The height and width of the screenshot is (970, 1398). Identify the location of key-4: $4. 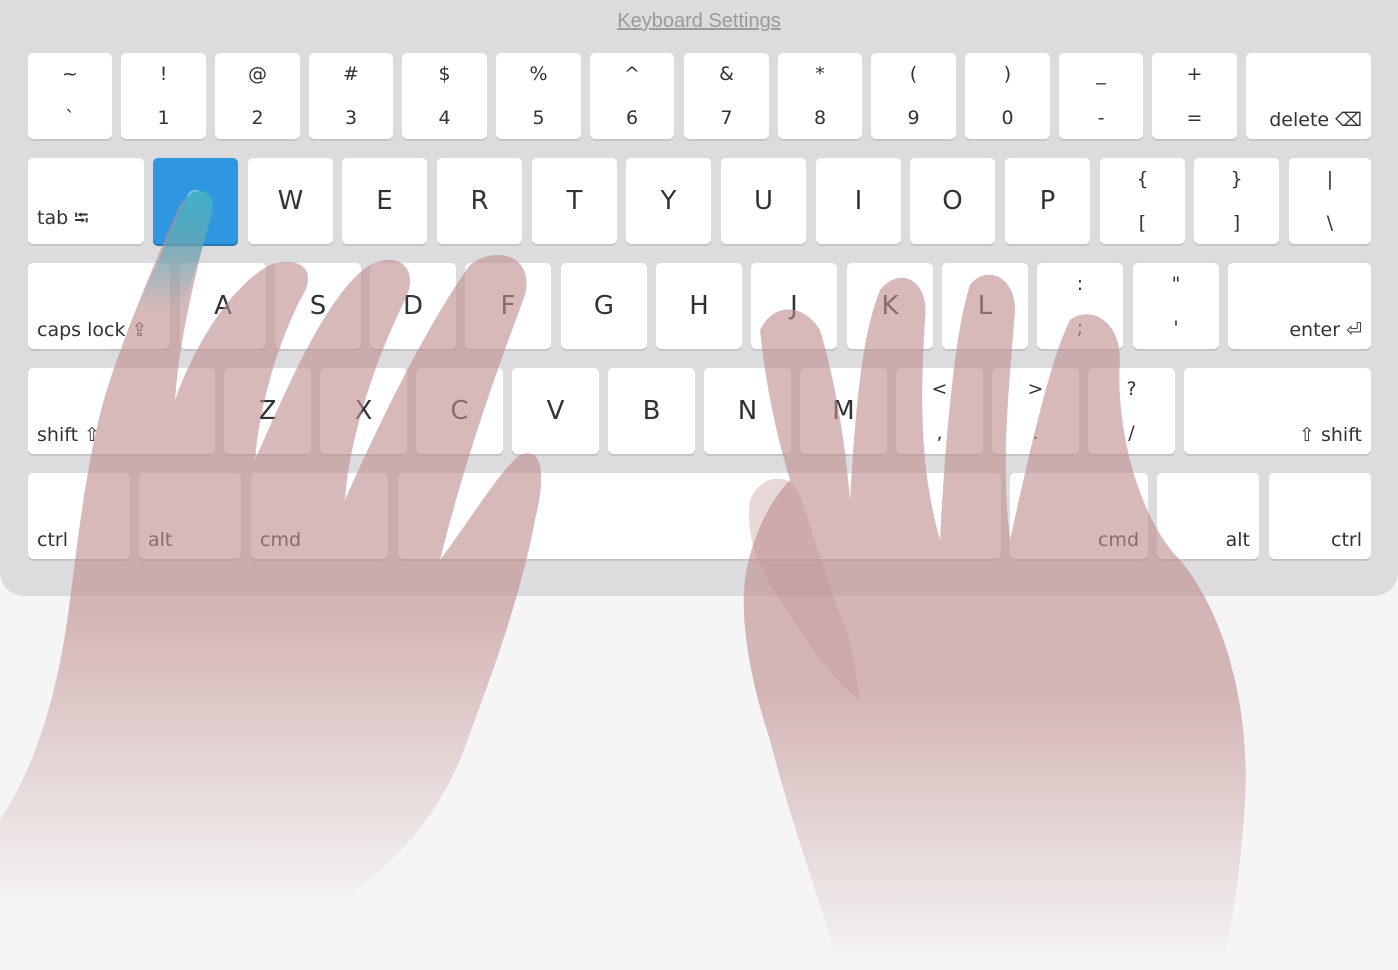
(444, 96).